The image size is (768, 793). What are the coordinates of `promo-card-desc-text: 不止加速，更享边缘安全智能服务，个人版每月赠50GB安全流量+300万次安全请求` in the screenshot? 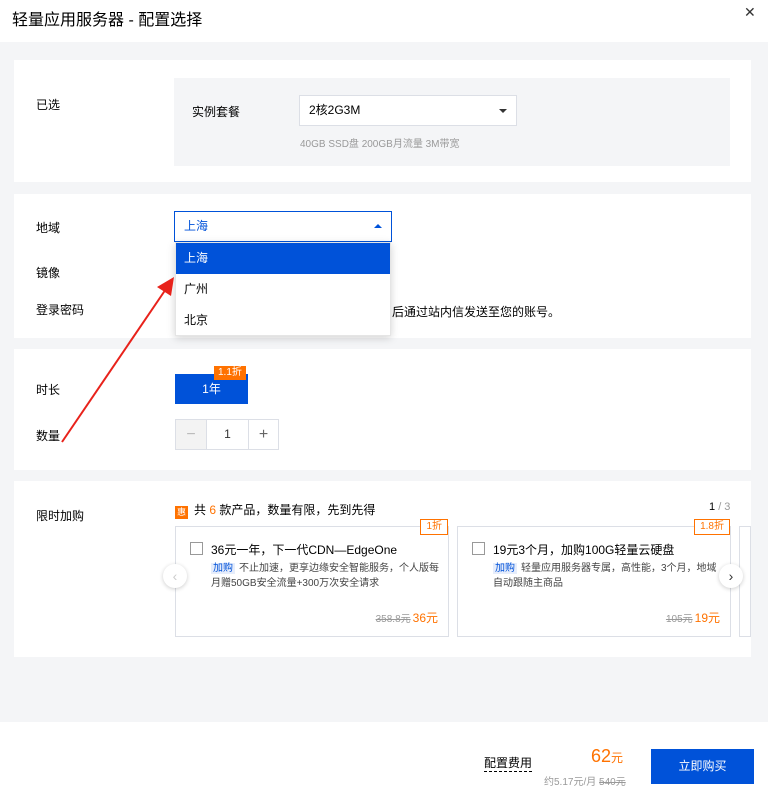 It's located at (325, 576).